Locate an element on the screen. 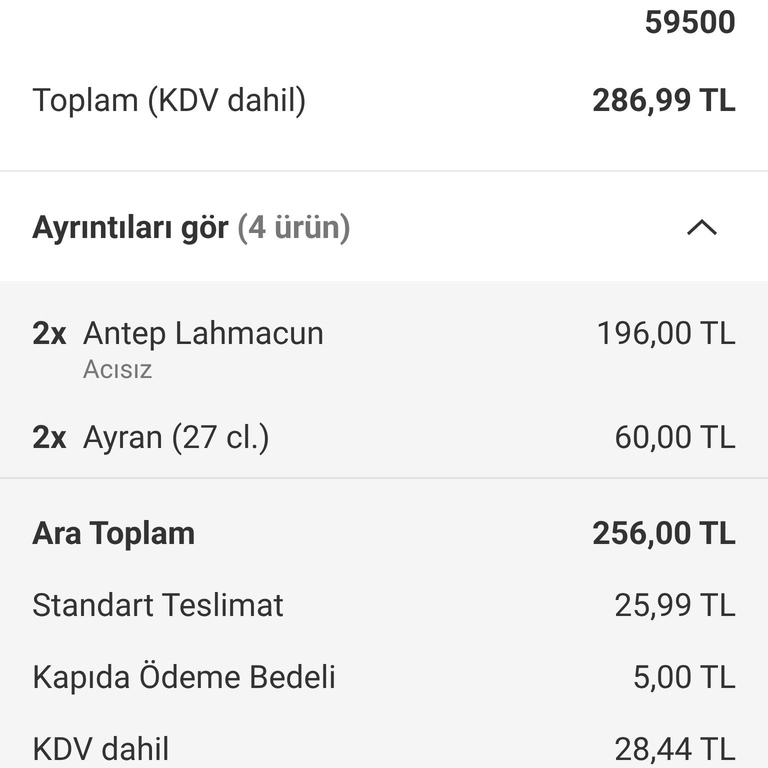 The width and height of the screenshot is (768, 768). summary-label: Ara Toplam is located at coordinates (114, 533).